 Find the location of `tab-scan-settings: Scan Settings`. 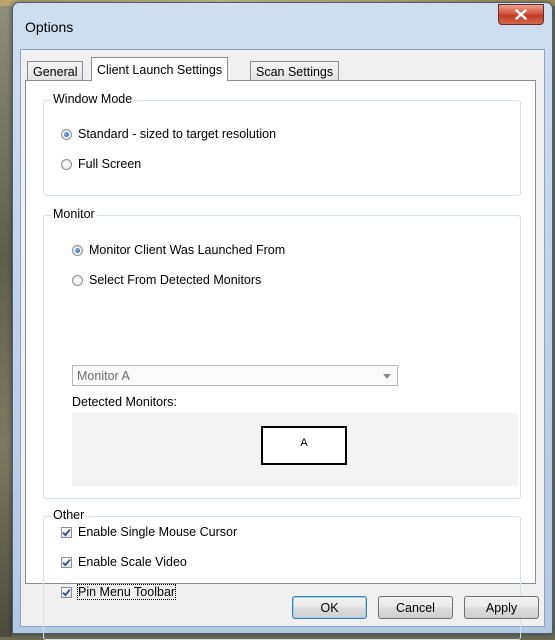

tab-scan-settings: Scan Settings is located at coordinates (295, 71).